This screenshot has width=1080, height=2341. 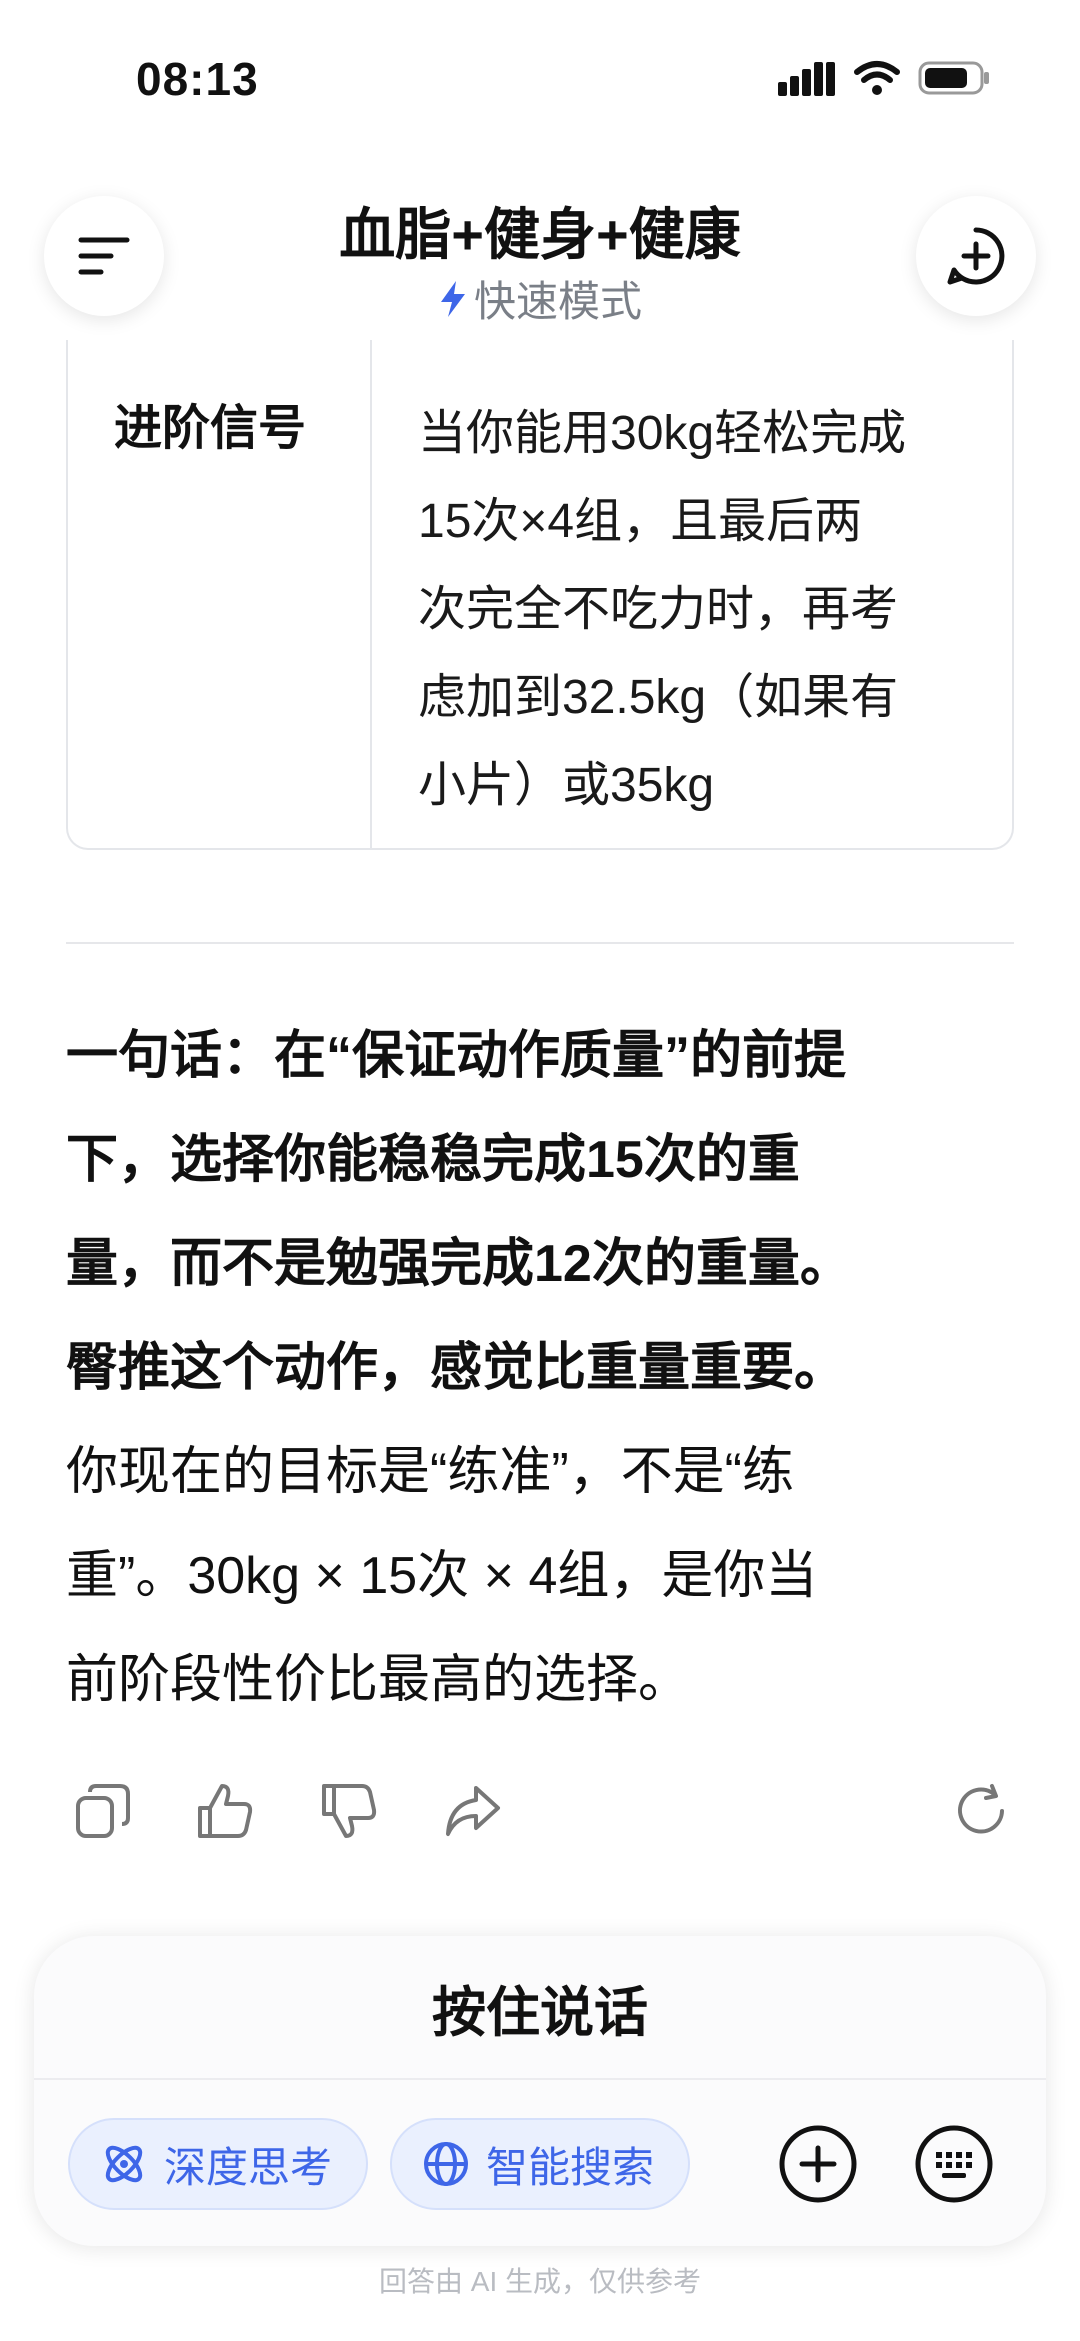 I want to click on answer-line: 重”。30kg × 15次 × 4组，是你当, so click(x=442, y=1576).